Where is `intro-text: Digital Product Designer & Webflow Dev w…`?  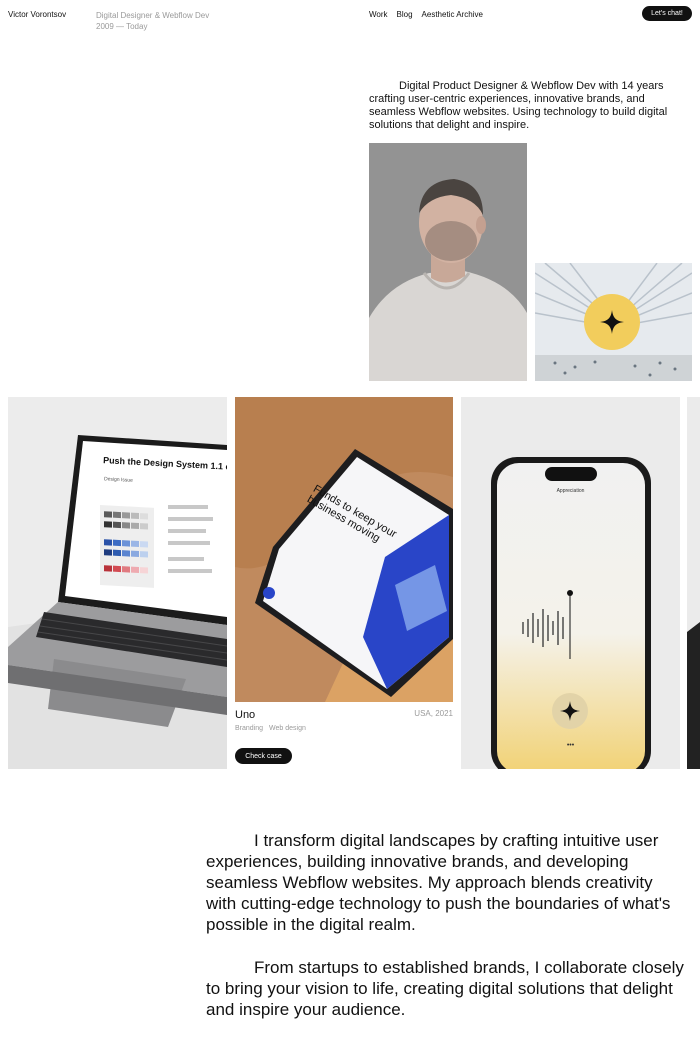 intro-text: Digital Product Designer & Webflow Dev w… is located at coordinates (529, 106).